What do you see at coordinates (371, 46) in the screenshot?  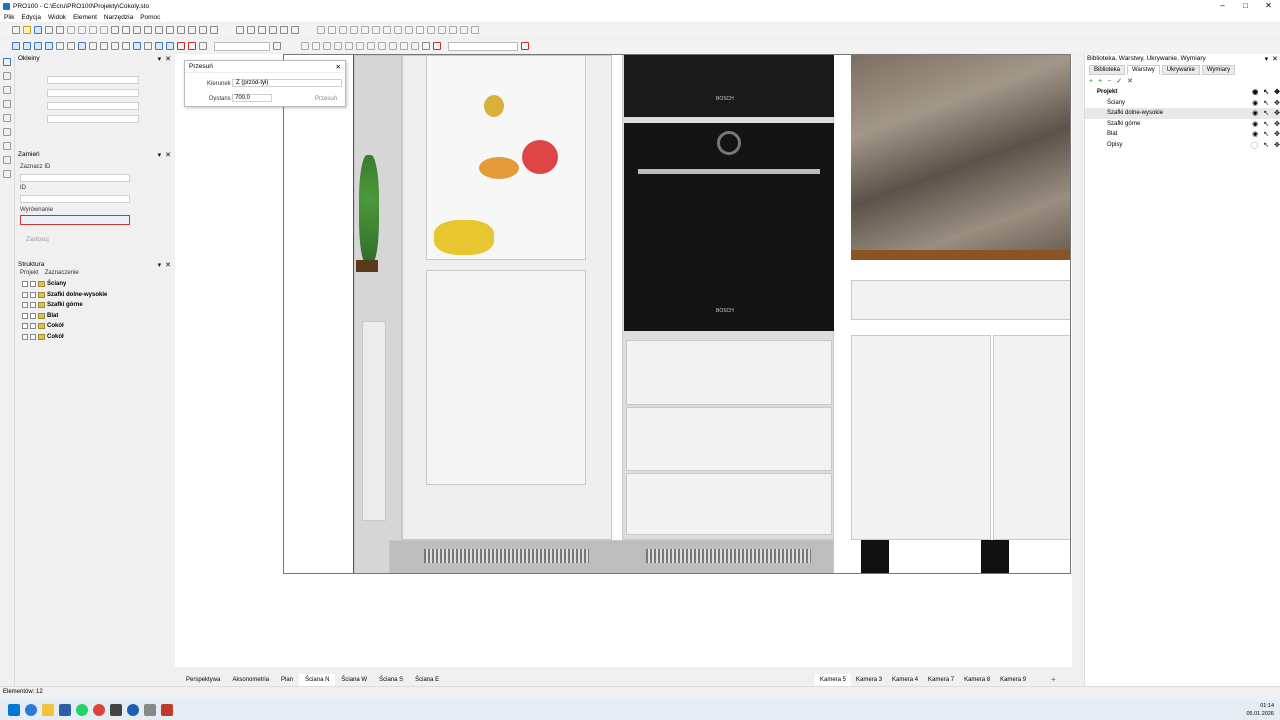 I see `tool-g-icon` at bounding box center [371, 46].